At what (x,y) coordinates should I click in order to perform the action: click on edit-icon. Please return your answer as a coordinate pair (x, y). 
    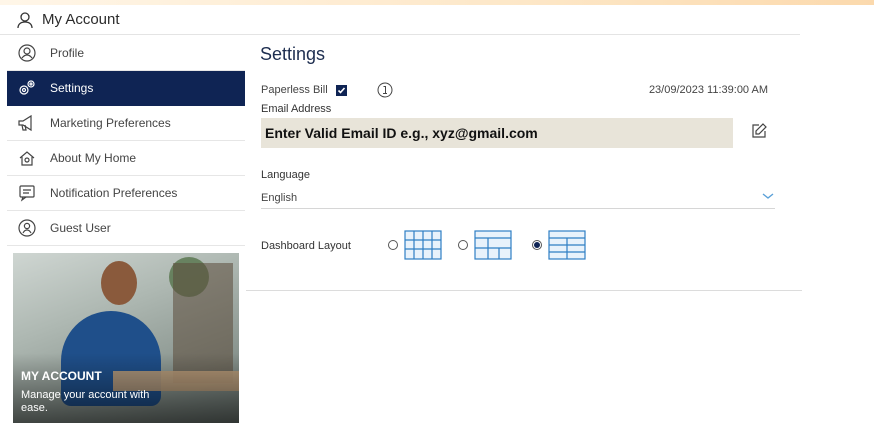
    Looking at the image, I should click on (759, 131).